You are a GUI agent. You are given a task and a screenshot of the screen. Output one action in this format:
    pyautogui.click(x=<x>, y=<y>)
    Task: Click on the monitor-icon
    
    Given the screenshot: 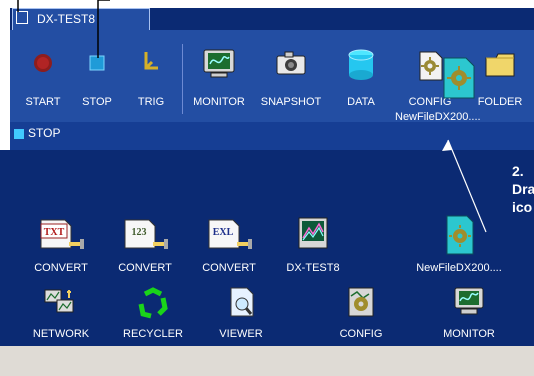 What is the action you would take?
    pyautogui.click(x=469, y=301)
    